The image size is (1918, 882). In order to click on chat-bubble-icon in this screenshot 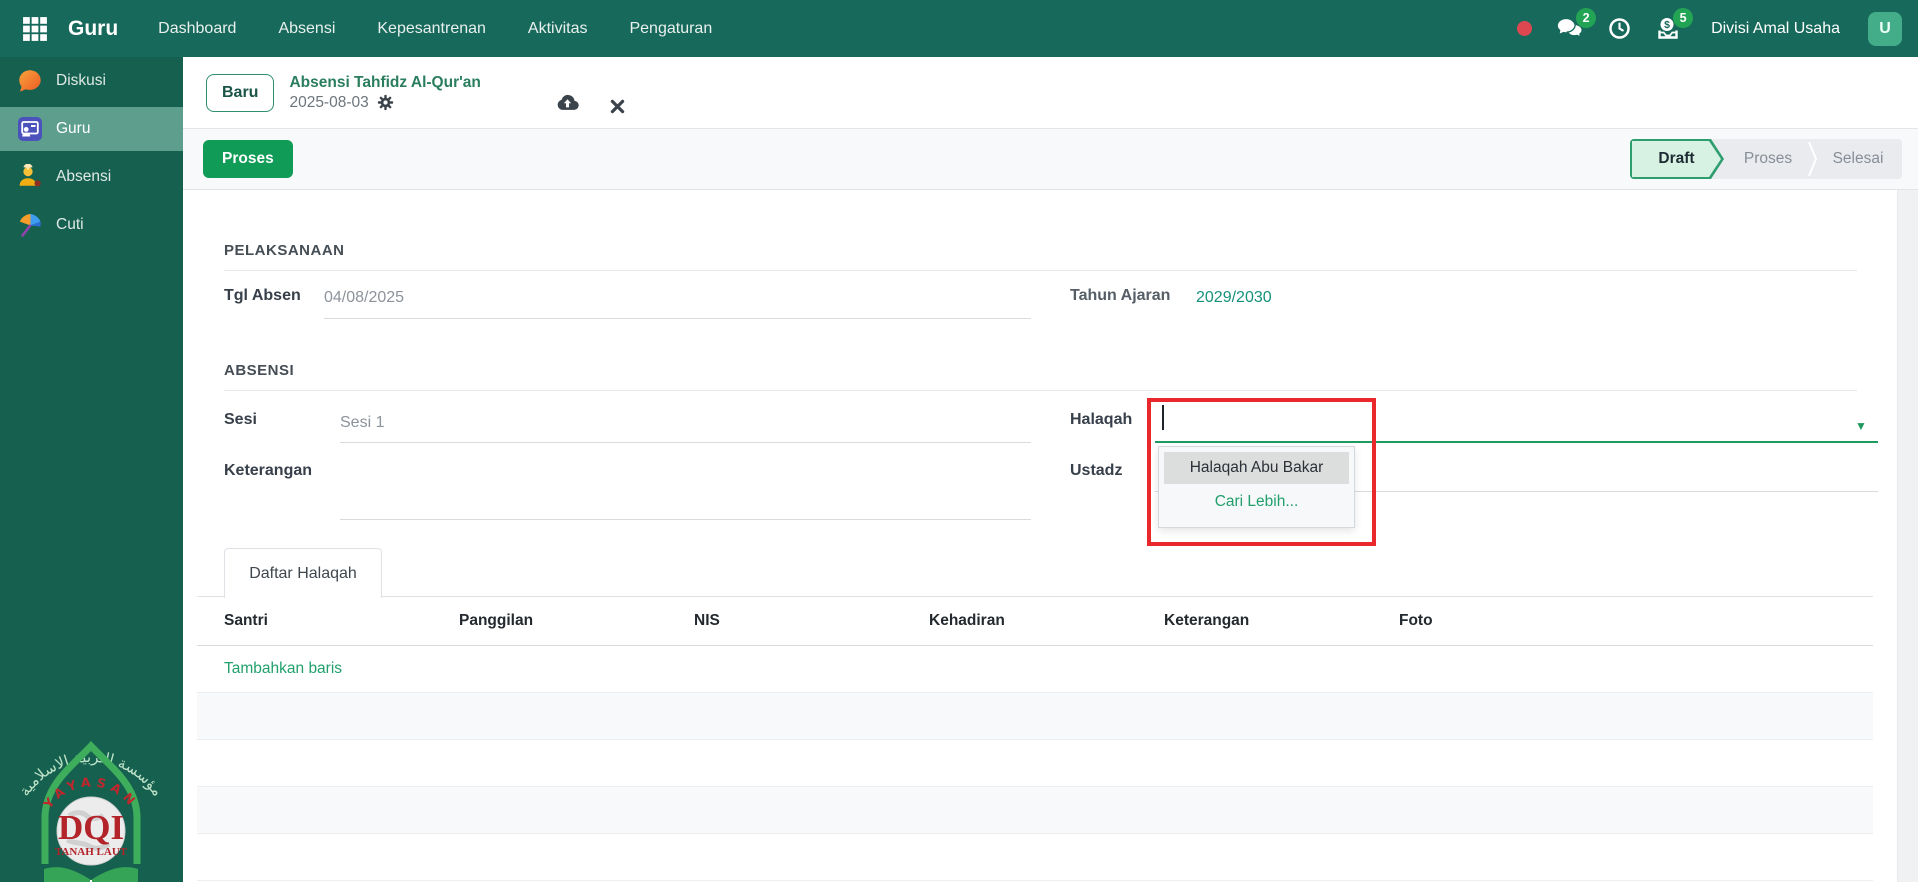, I will do `click(30, 81)`.